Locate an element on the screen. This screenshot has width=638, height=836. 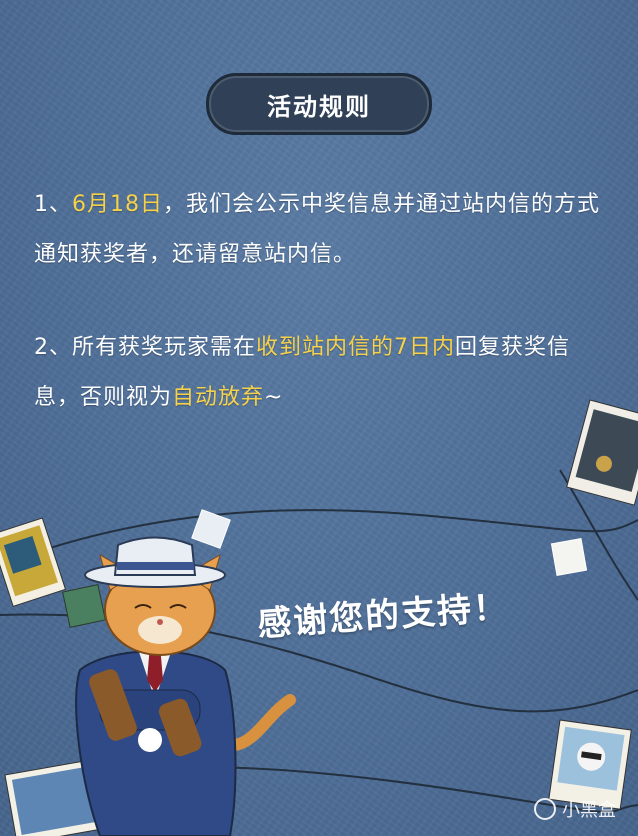
rule-2-highlight-forfeit: 自动放弃 is located at coordinates (218, 397).